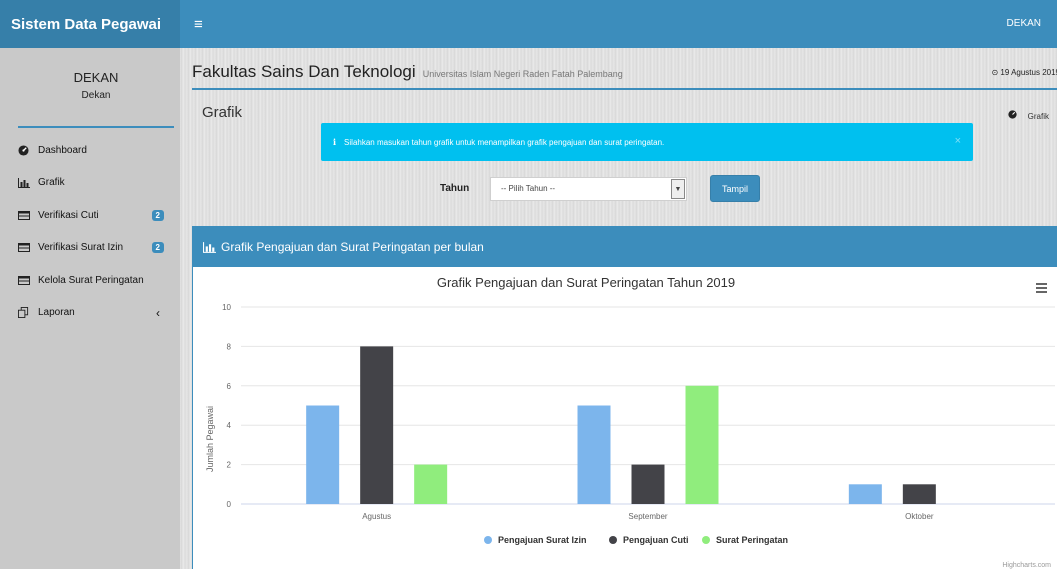 This screenshot has height=569, width=1057. I want to click on user-panel: DEKAN Dekan, so click(96, 88).